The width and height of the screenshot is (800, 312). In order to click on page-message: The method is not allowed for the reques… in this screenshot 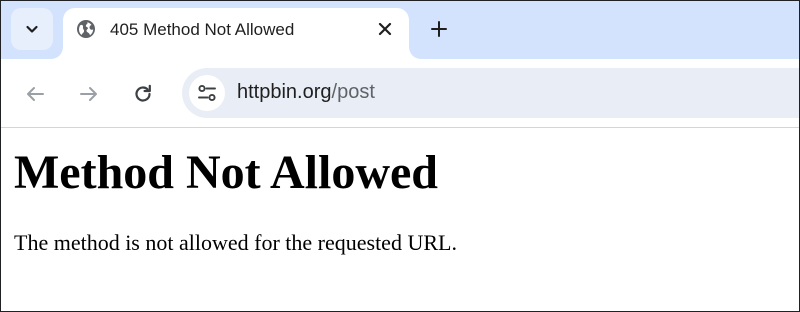, I will do `click(235, 242)`.